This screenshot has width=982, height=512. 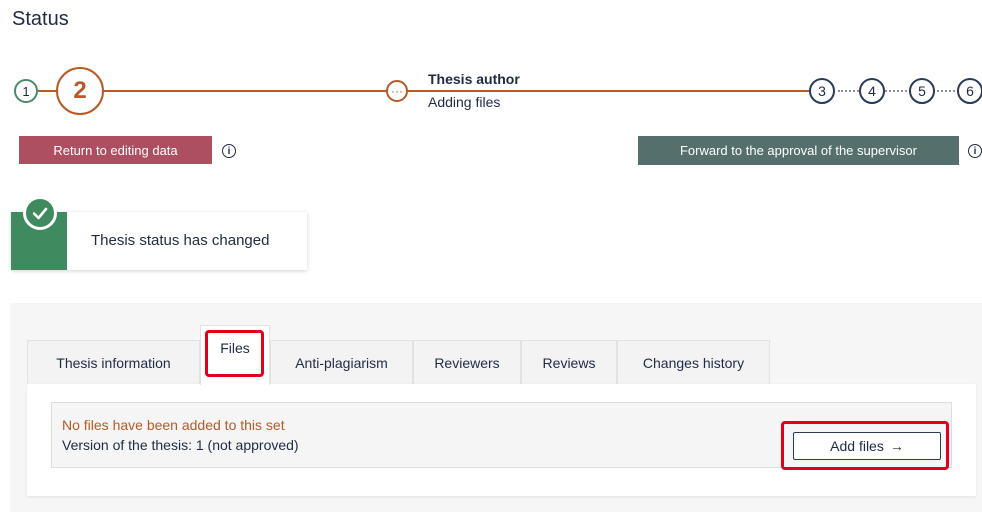 What do you see at coordinates (115, 150) in the screenshot?
I see `return-to-editing-button: Return to editing data` at bounding box center [115, 150].